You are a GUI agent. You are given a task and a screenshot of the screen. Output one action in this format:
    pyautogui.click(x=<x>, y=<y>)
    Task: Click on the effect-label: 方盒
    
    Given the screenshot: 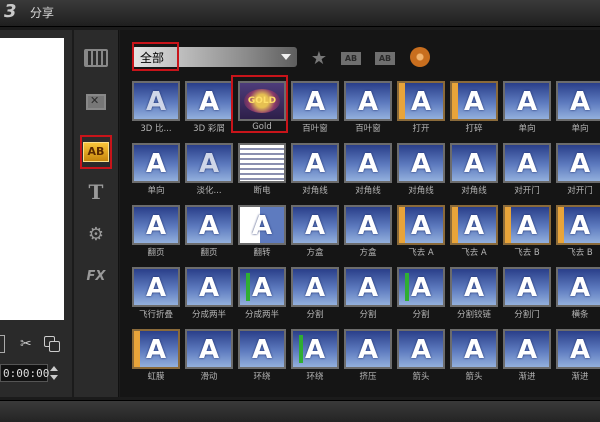 What is the action you would take?
    pyautogui.click(x=315, y=253)
    